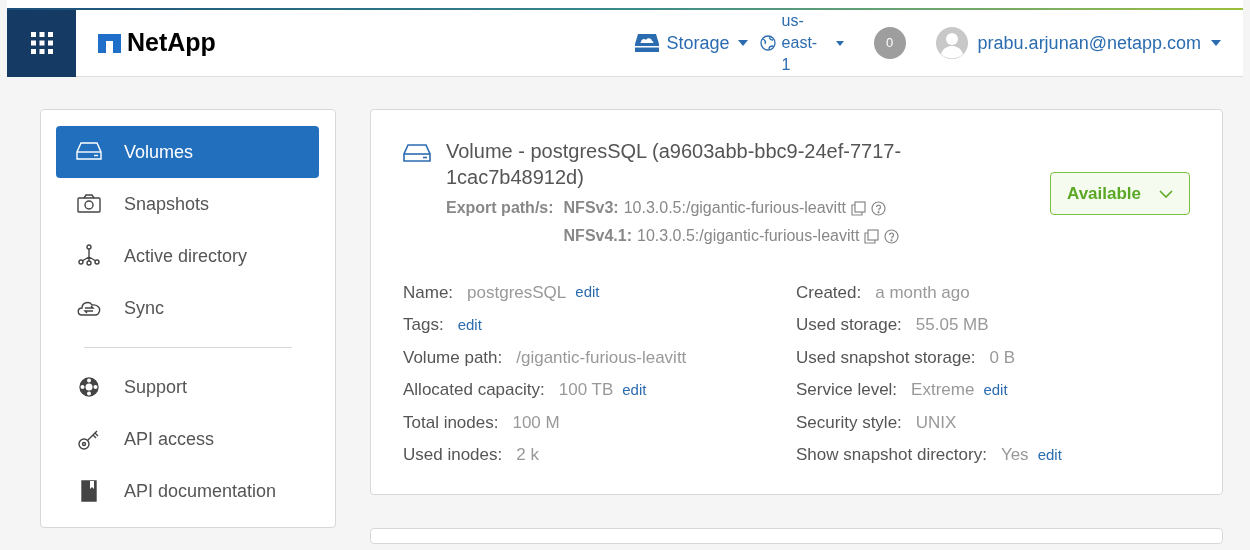  I want to click on field-value: 100 M, so click(536, 422).